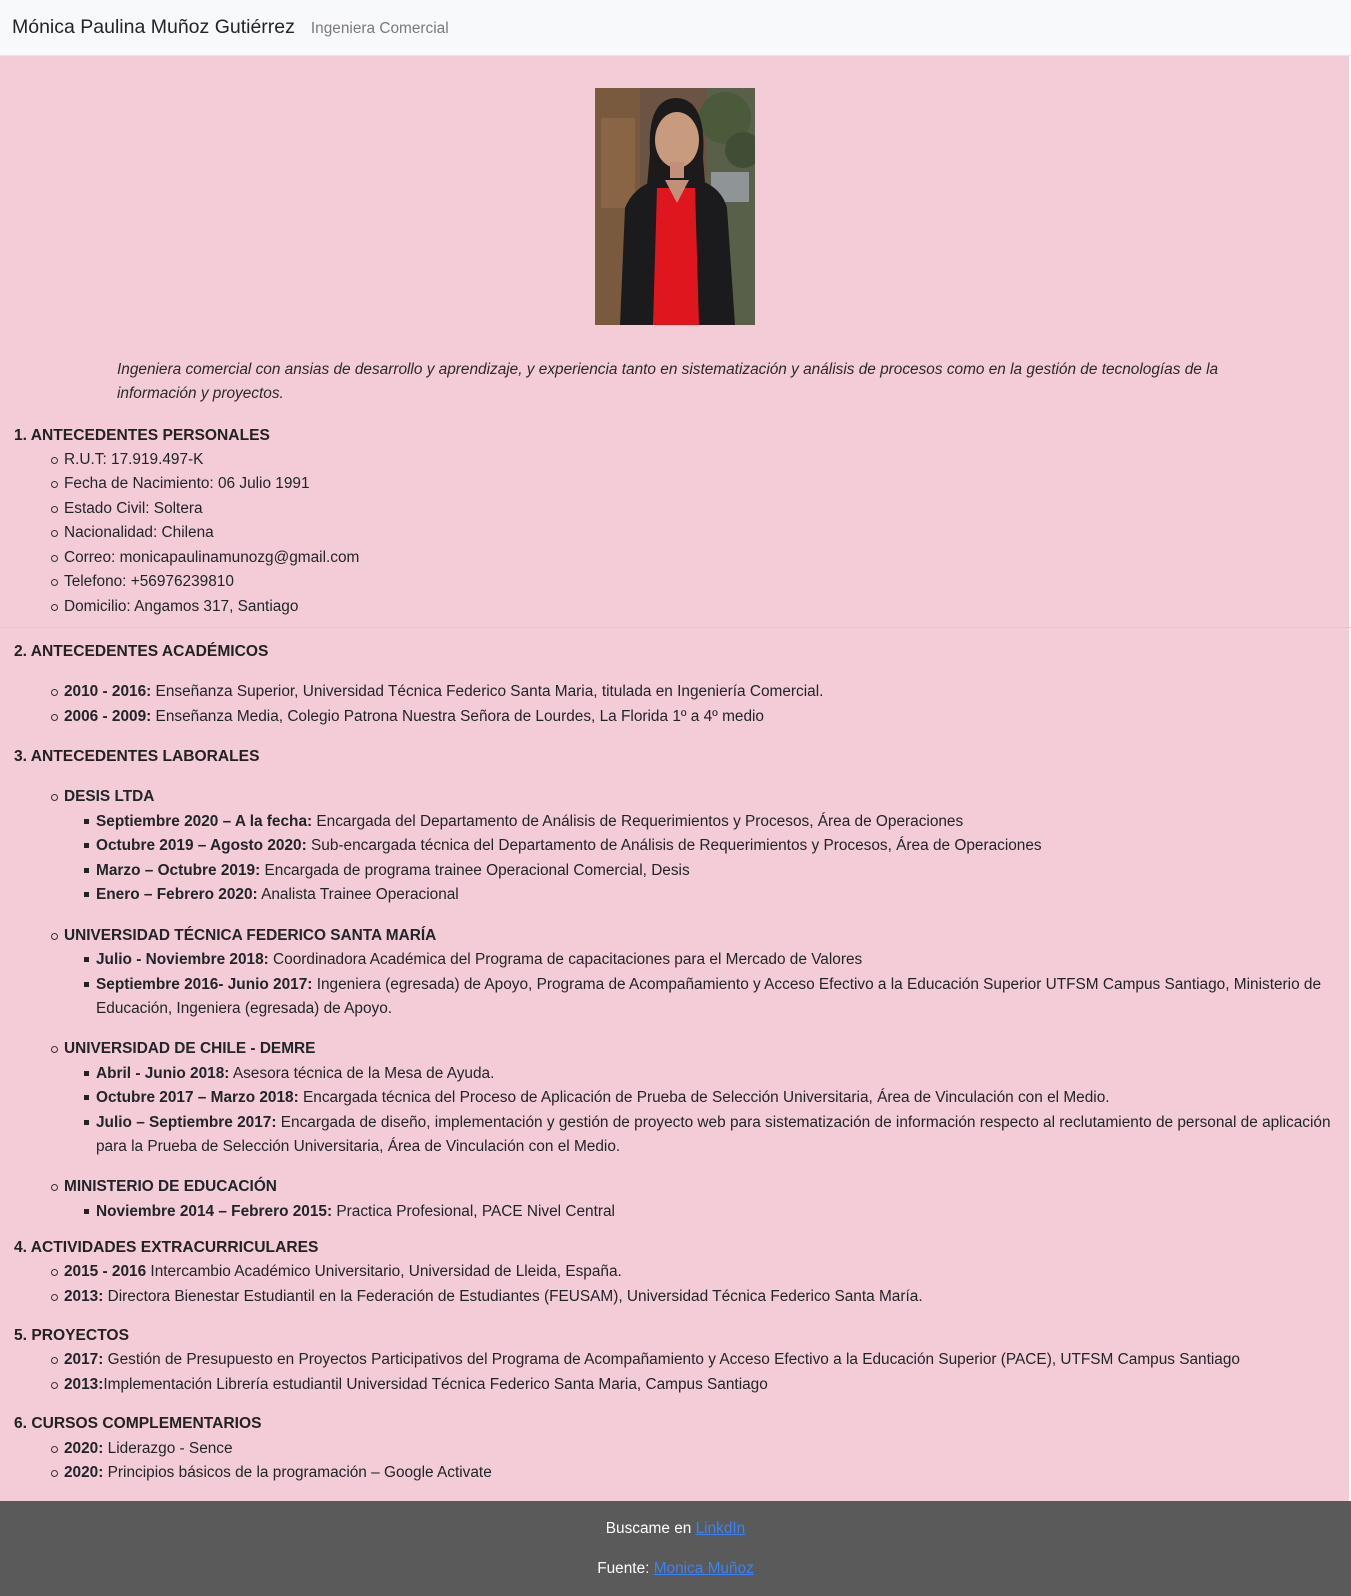 This screenshot has height=1596, width=1351. I want to click on item-text: Practica Profesional, PACE Nivel Central, so click(473, 1211).